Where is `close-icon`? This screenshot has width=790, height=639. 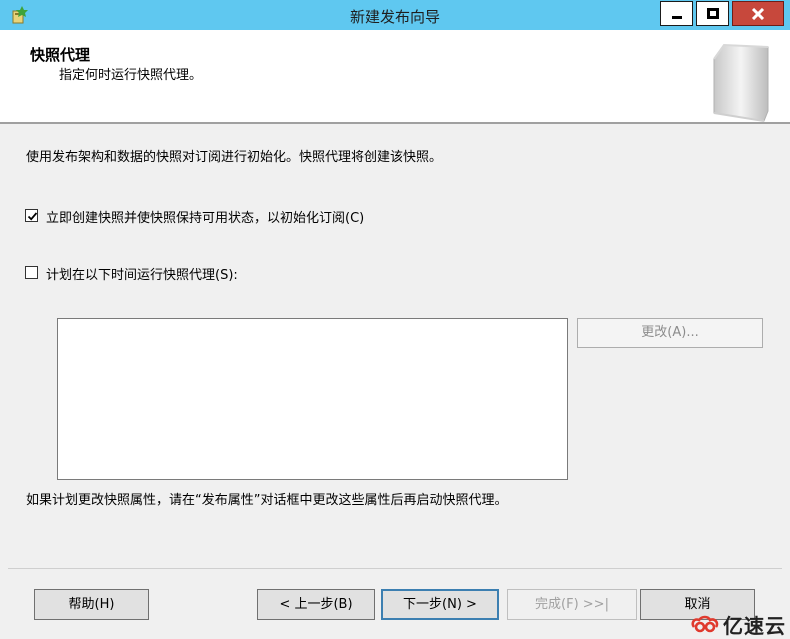 close-icon is located at coordinates (758, 13).